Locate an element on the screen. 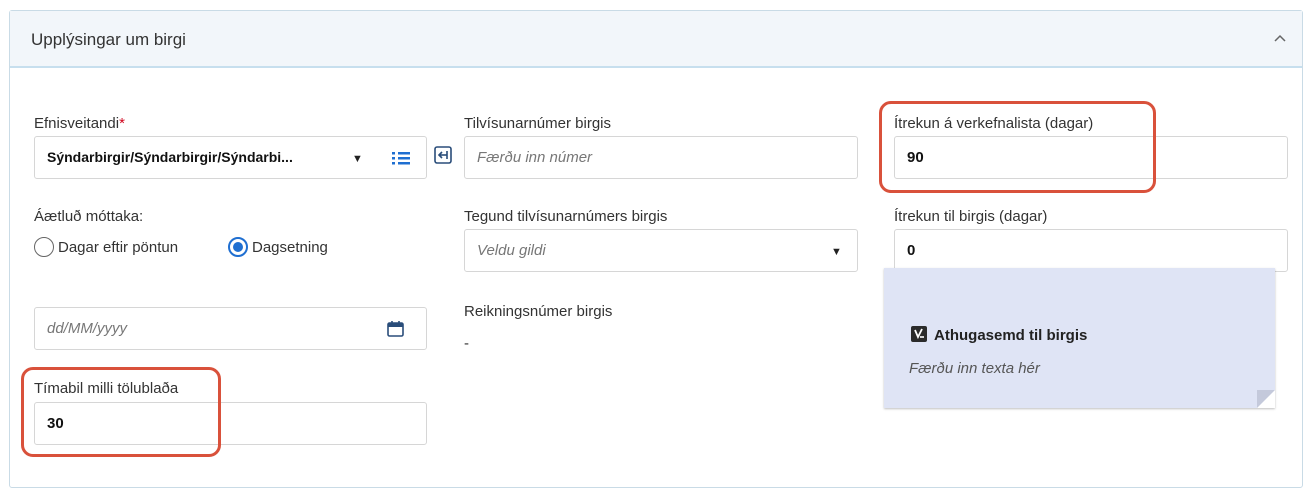 Image resolution: width=1314 pixels, height=499 pixels. chevron-up-icon is located at coordinates (1280, 38).